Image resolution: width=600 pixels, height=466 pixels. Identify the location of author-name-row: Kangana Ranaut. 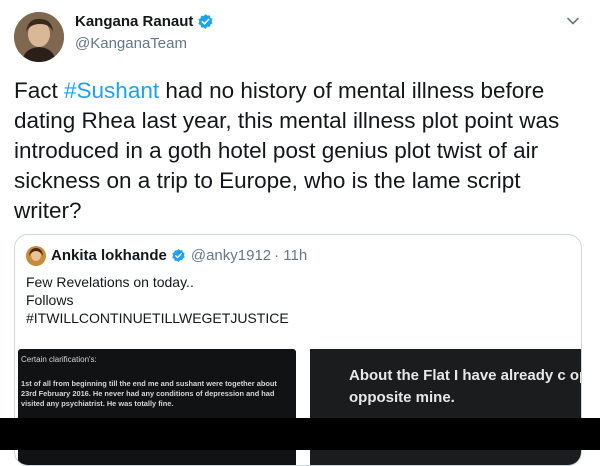
(144, 21).